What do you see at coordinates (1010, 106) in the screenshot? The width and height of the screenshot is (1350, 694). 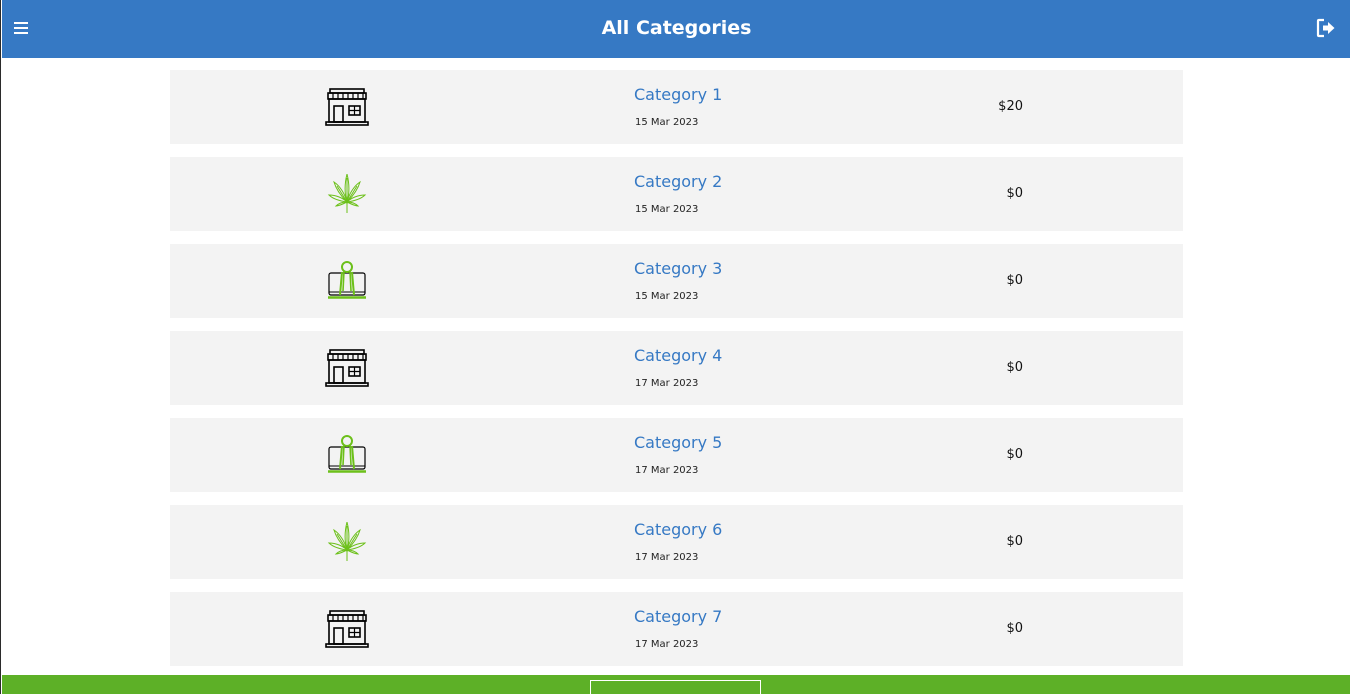 I see `category-amount: $20` at bounding box center [1010, 106].